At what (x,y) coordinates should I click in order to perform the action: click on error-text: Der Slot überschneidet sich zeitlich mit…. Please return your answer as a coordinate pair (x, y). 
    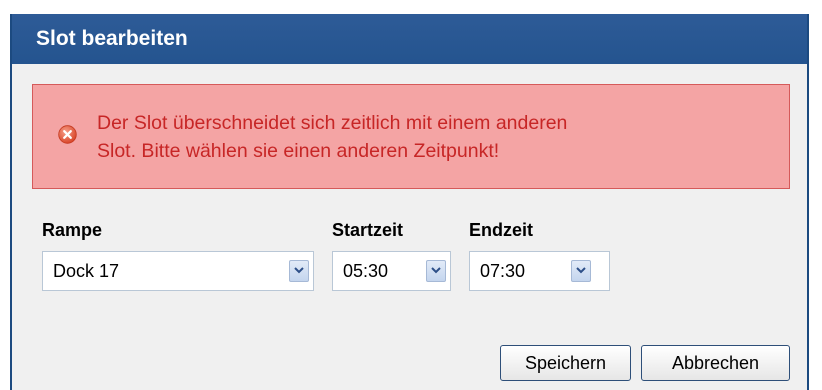
    Looking at the image, I should click on (437, 137).